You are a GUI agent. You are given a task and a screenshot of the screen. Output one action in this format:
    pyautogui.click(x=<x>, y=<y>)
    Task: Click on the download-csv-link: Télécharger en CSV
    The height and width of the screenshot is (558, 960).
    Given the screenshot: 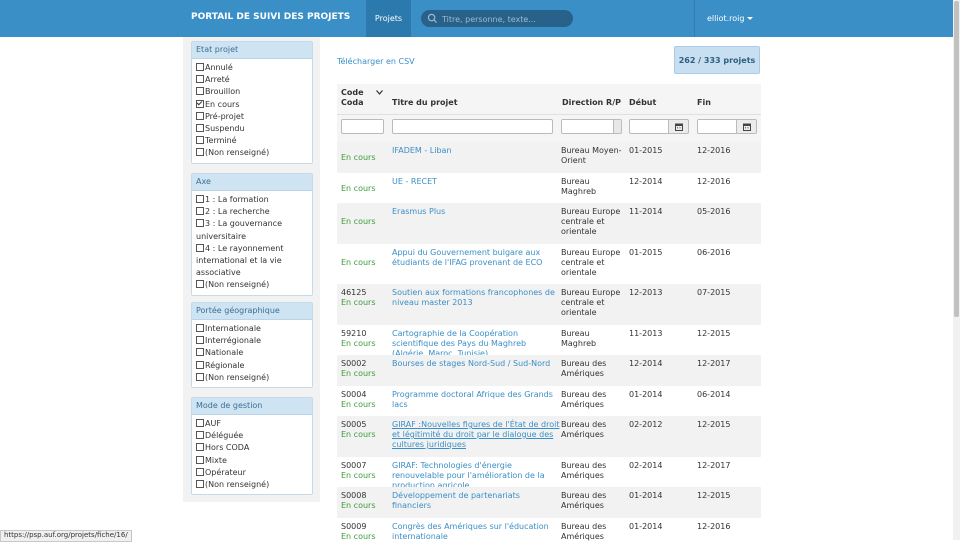 What is the action you would take?
    pyautogui.click(x=376, y=61)
    